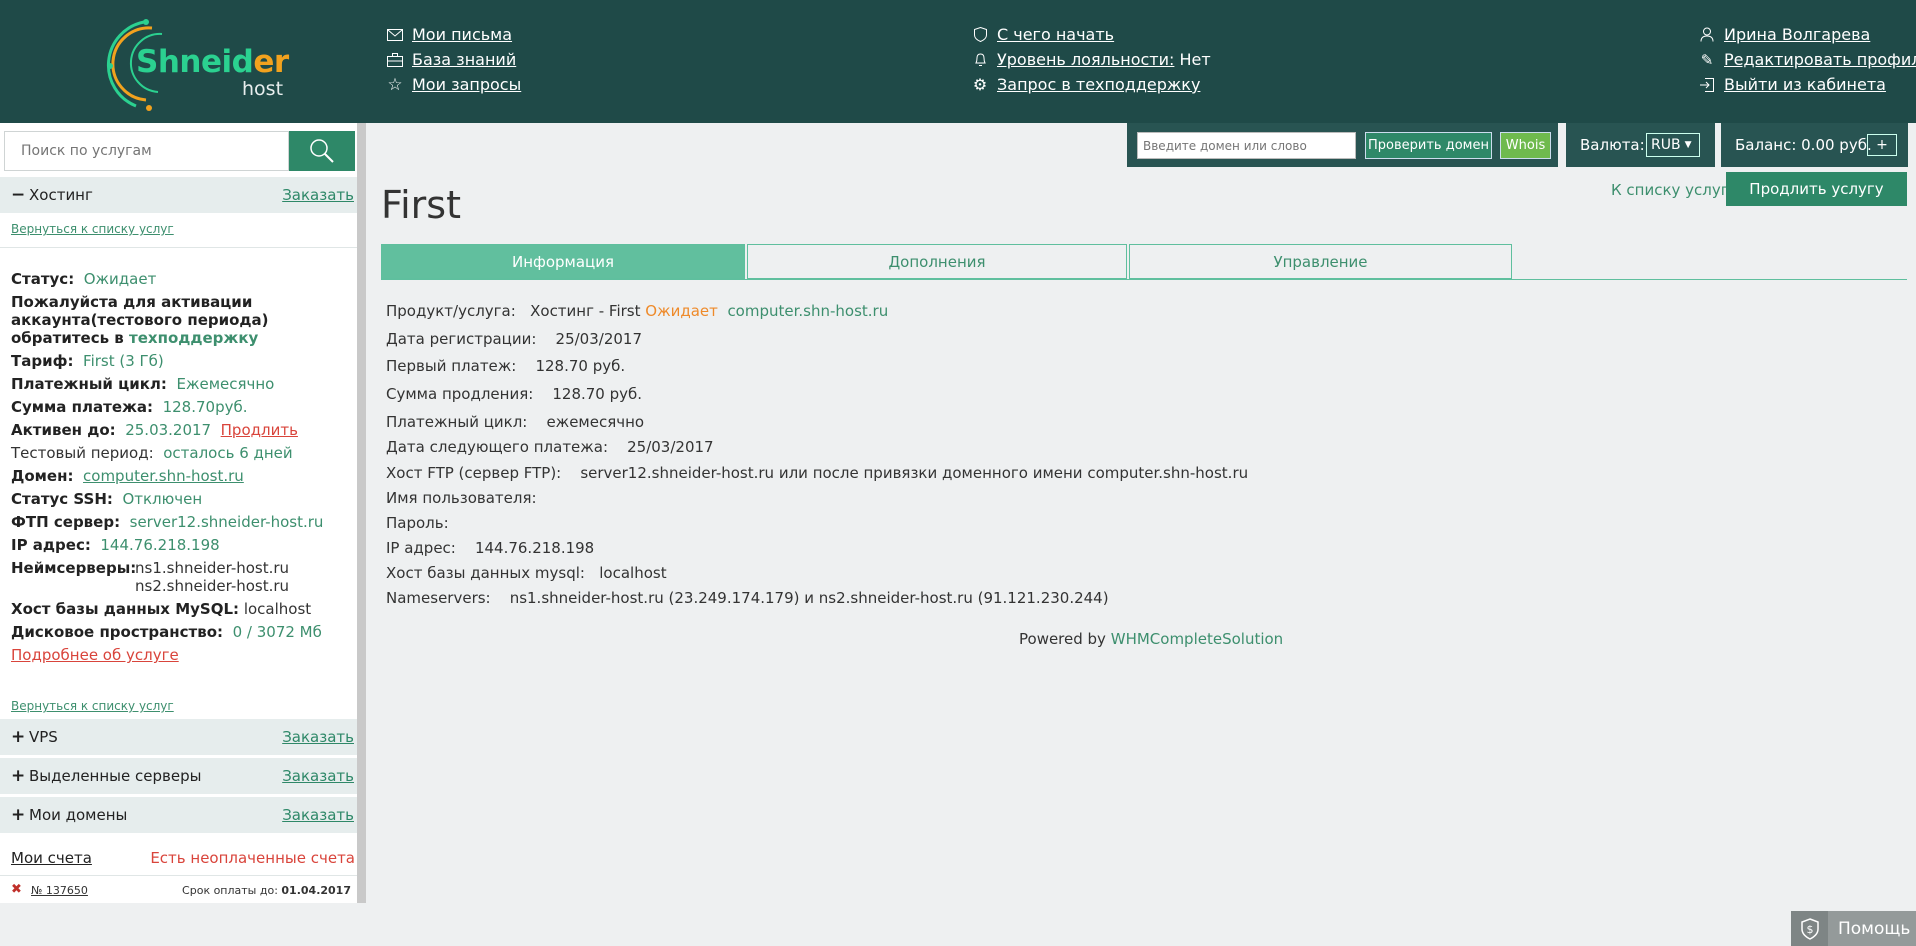 This screenshot has width=1916, height=946. Describe the element at coordinates (259, 430) in the screenshot. I see `renew-link: Продлить` at that location.